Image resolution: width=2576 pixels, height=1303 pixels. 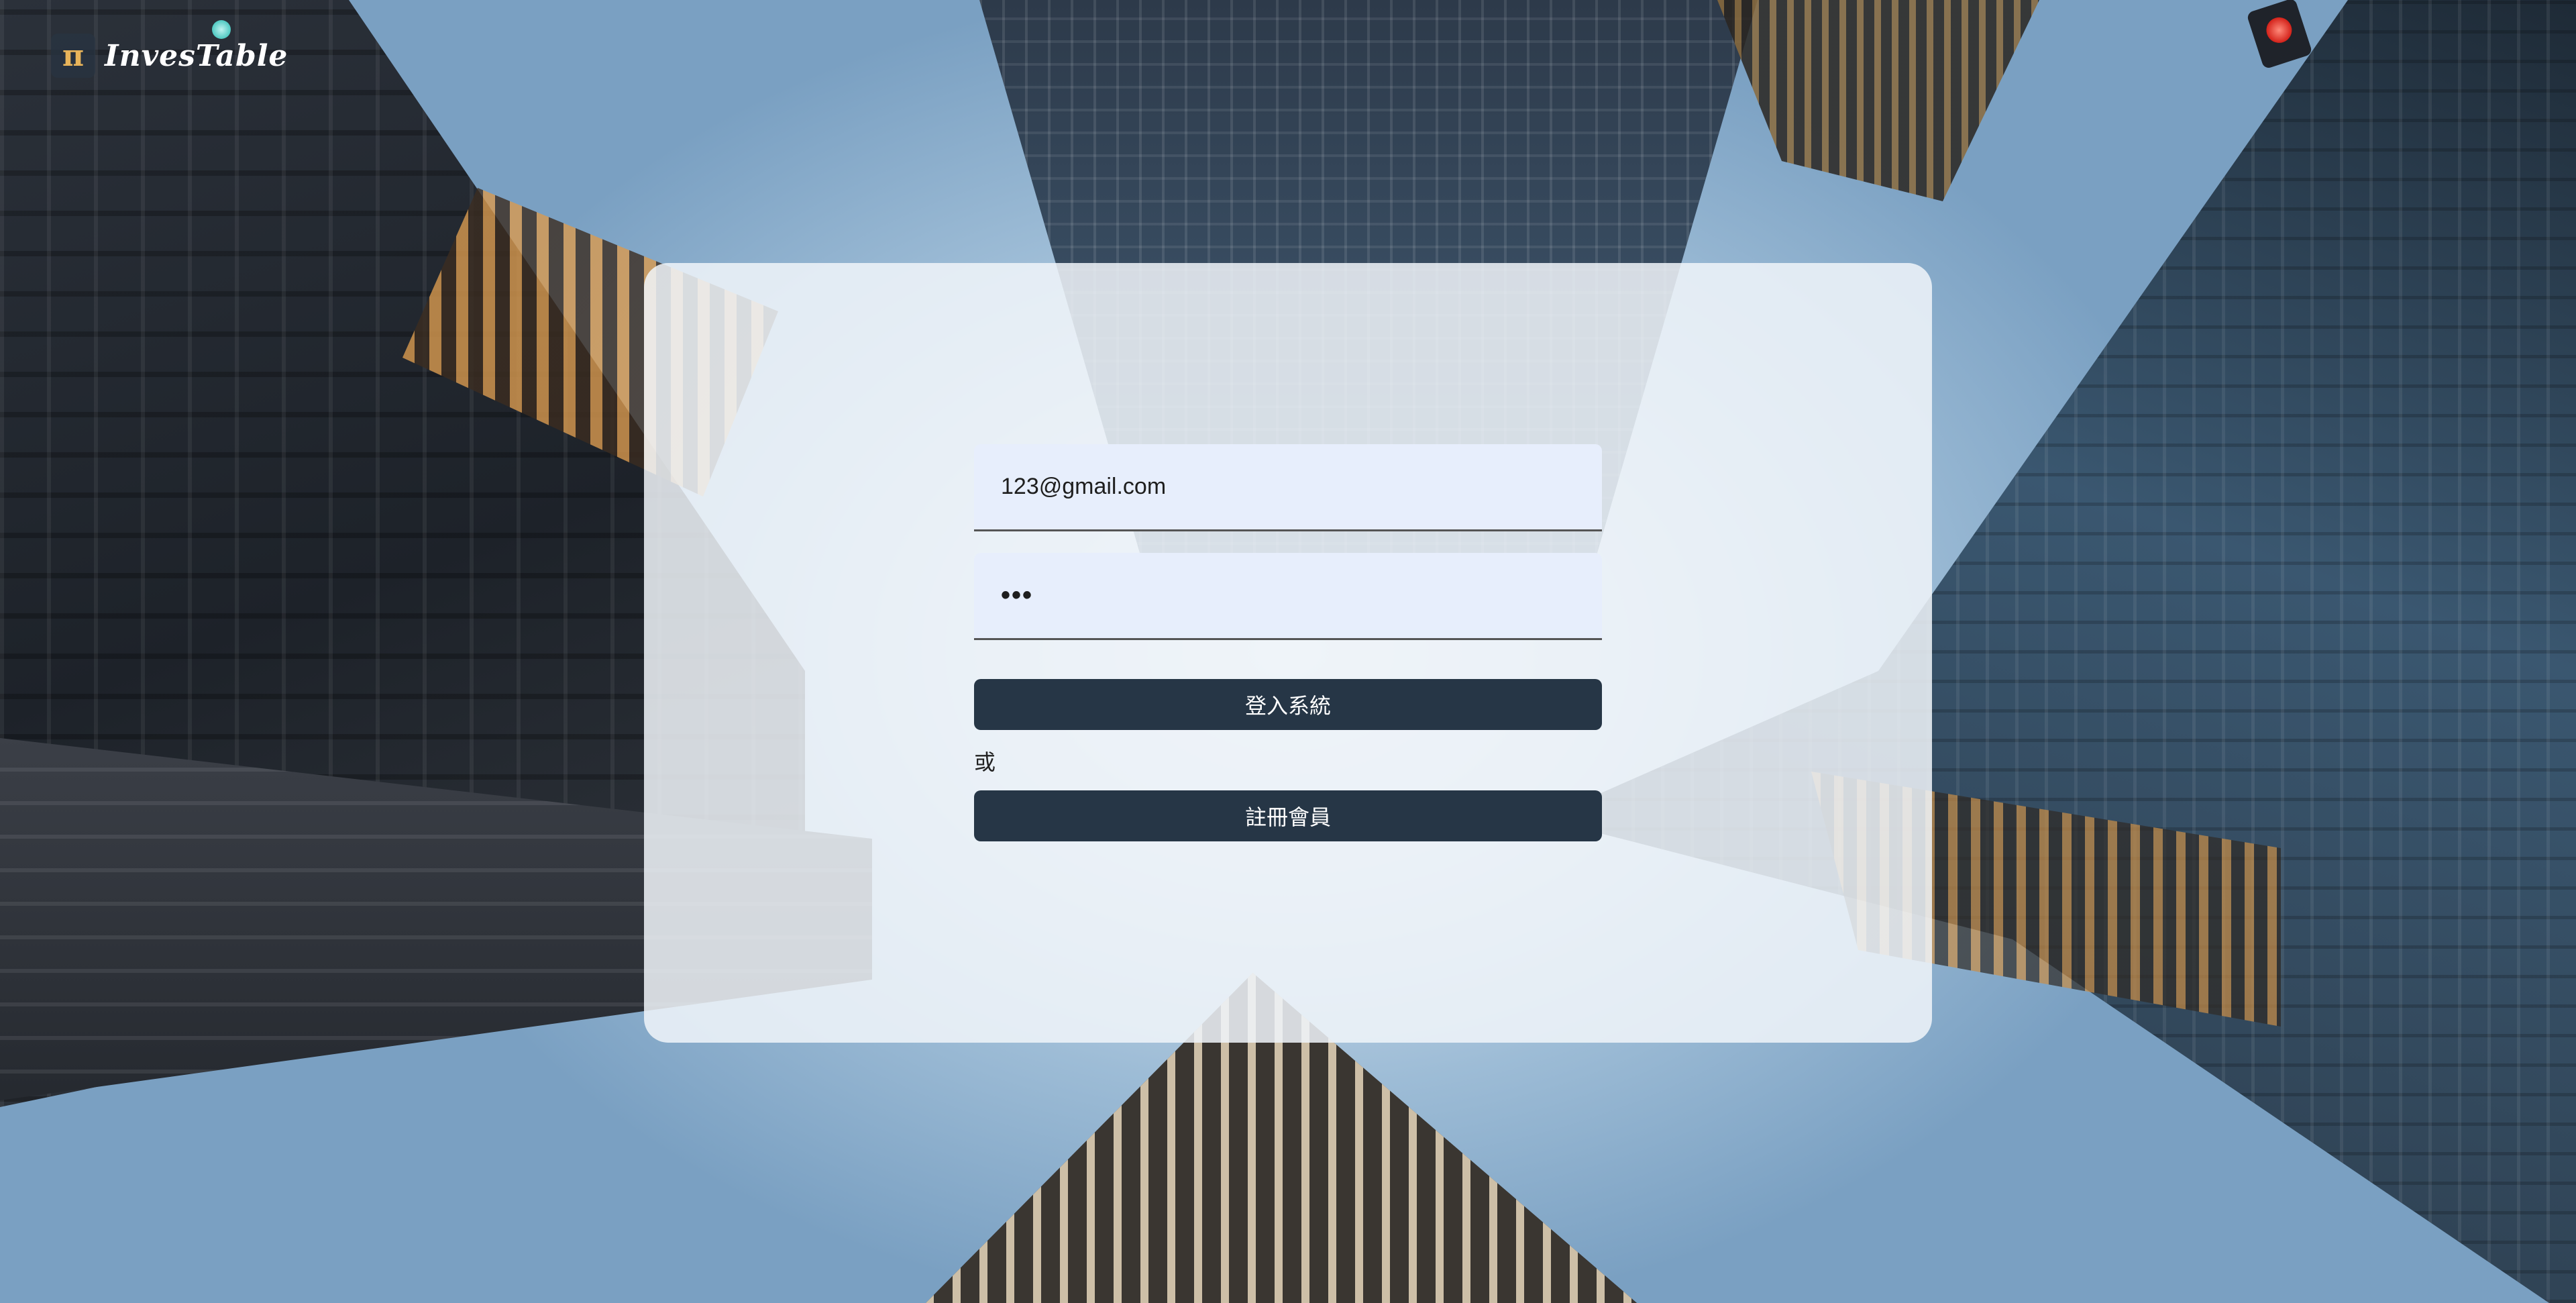 I want to click on or-divider-label: 或, so click(x=985, y=762).